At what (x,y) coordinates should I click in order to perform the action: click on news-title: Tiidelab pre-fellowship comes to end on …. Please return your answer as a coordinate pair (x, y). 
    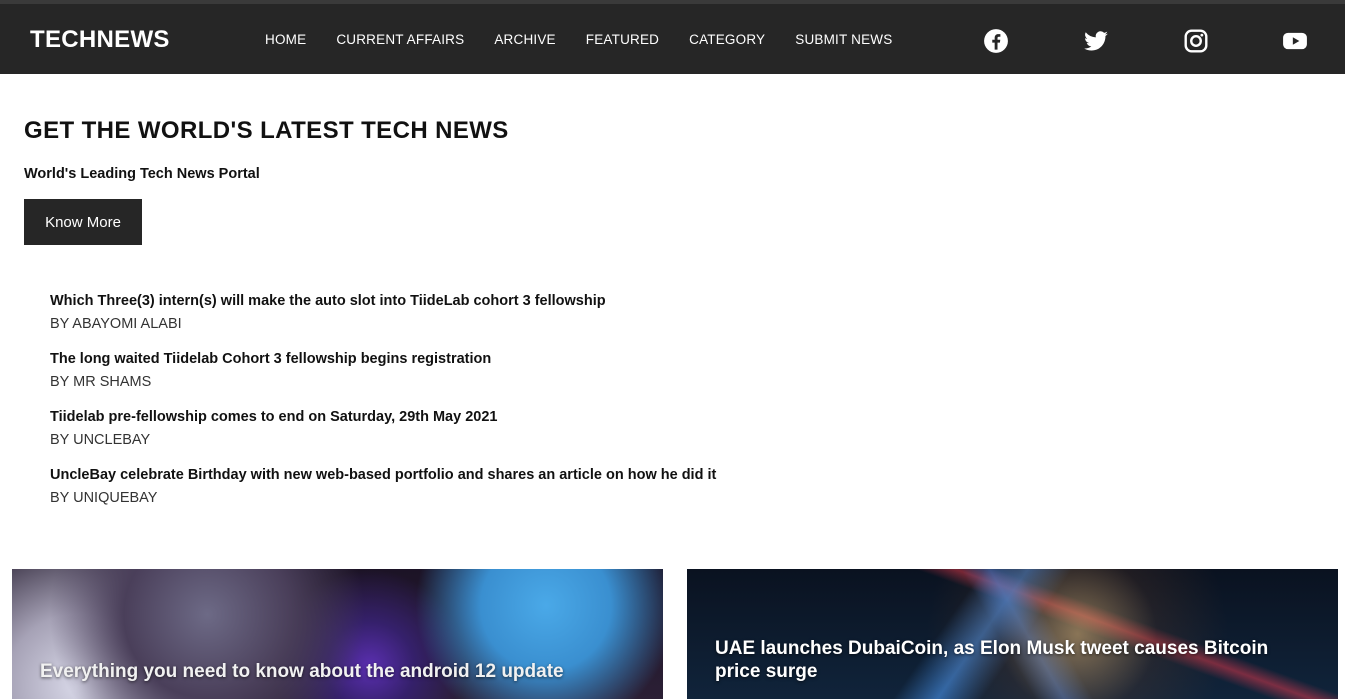
    Looking at the image, I should click on (400, 417).